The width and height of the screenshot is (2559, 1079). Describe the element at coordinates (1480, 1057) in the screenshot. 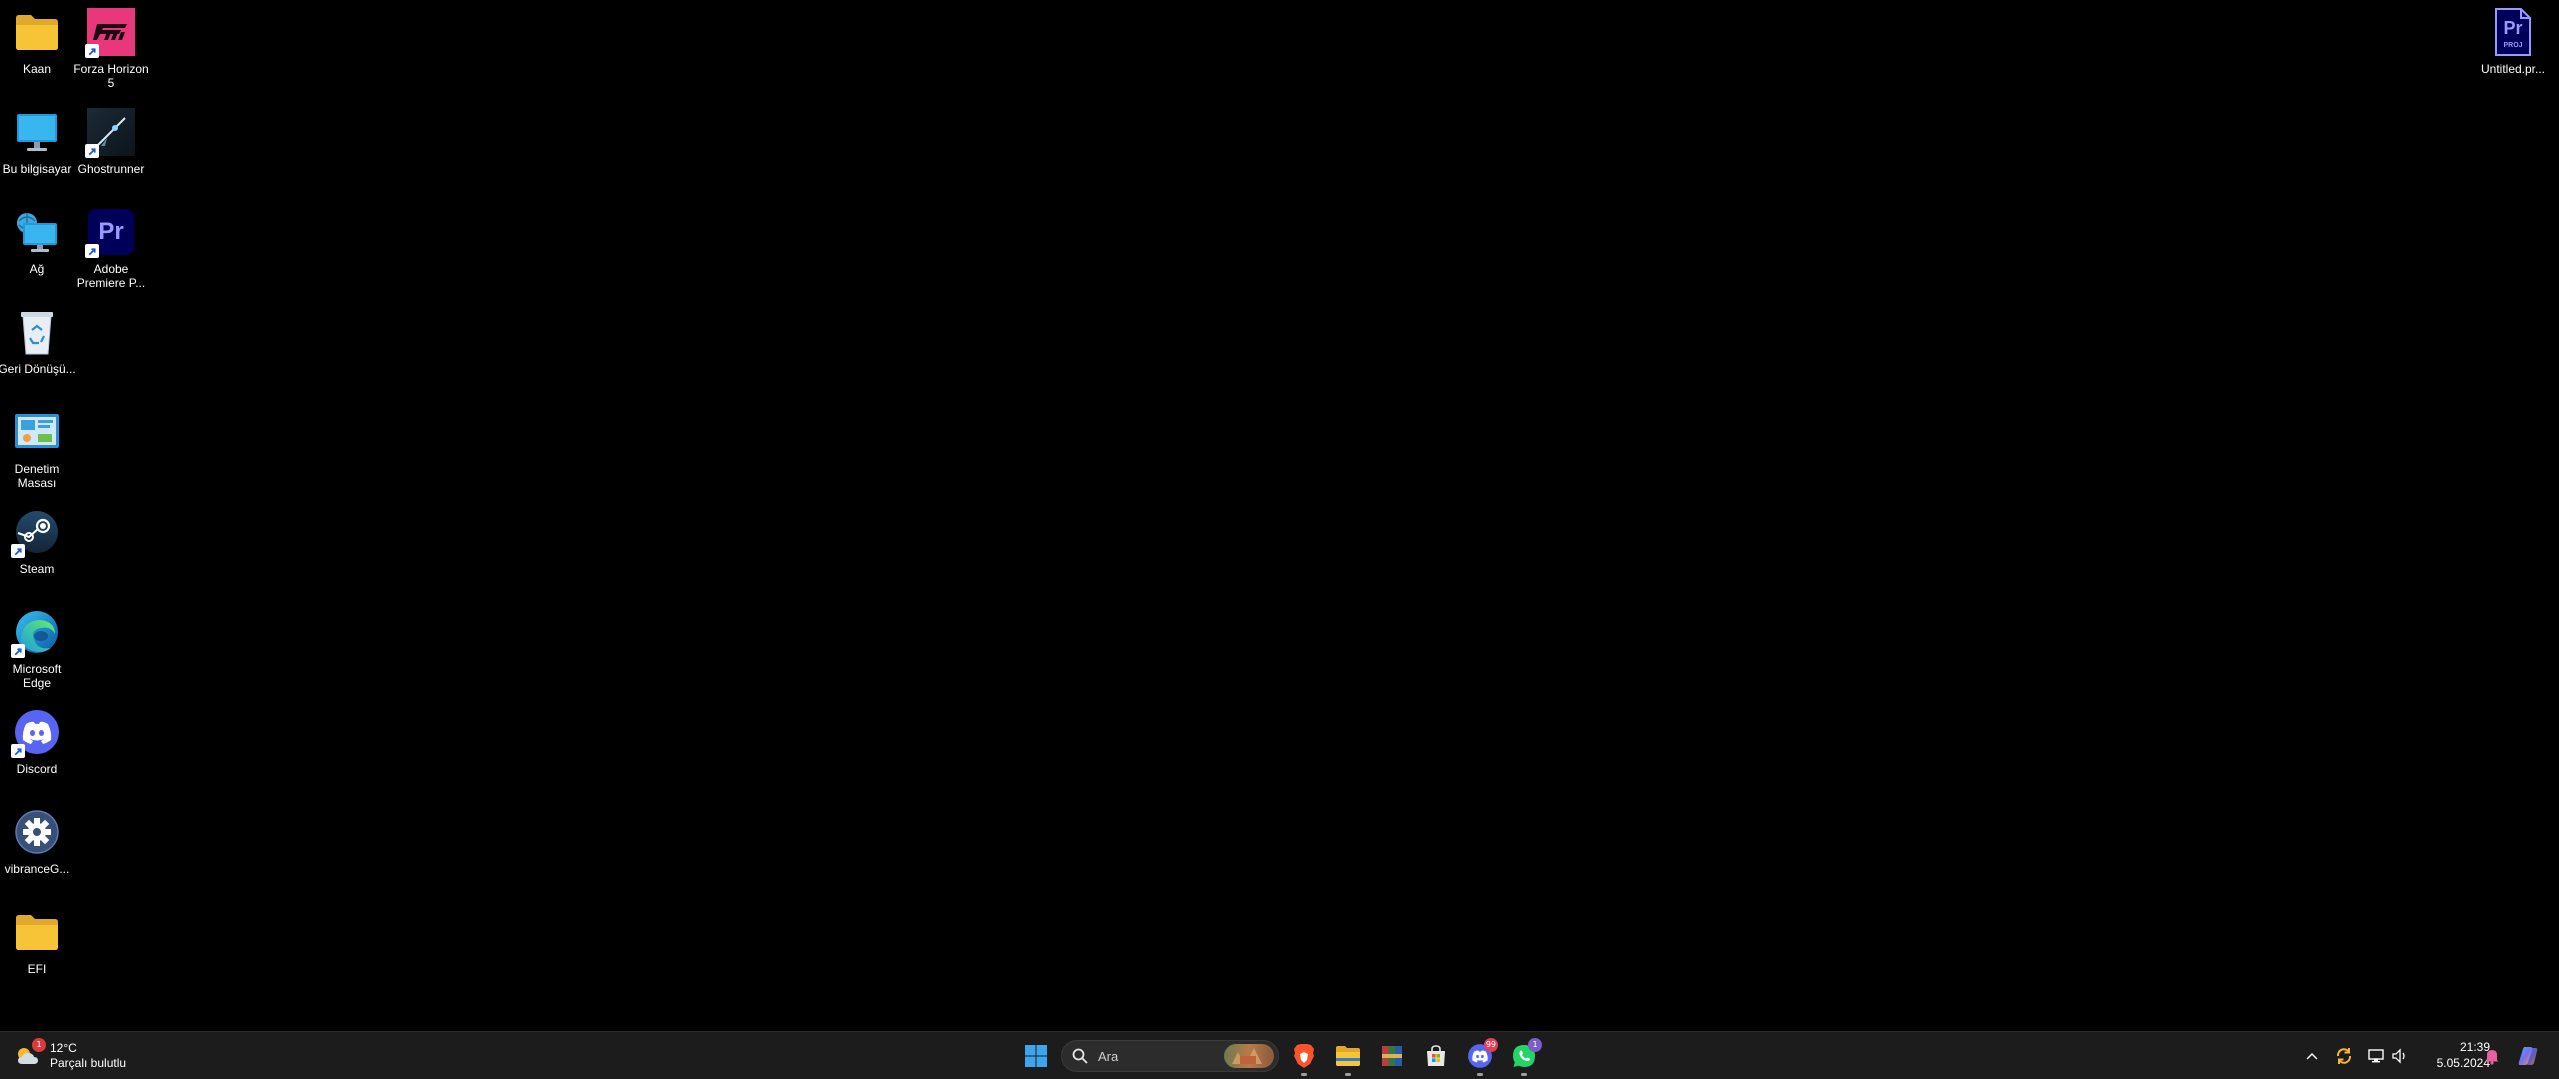

I see `discord-button: 99` at that location.